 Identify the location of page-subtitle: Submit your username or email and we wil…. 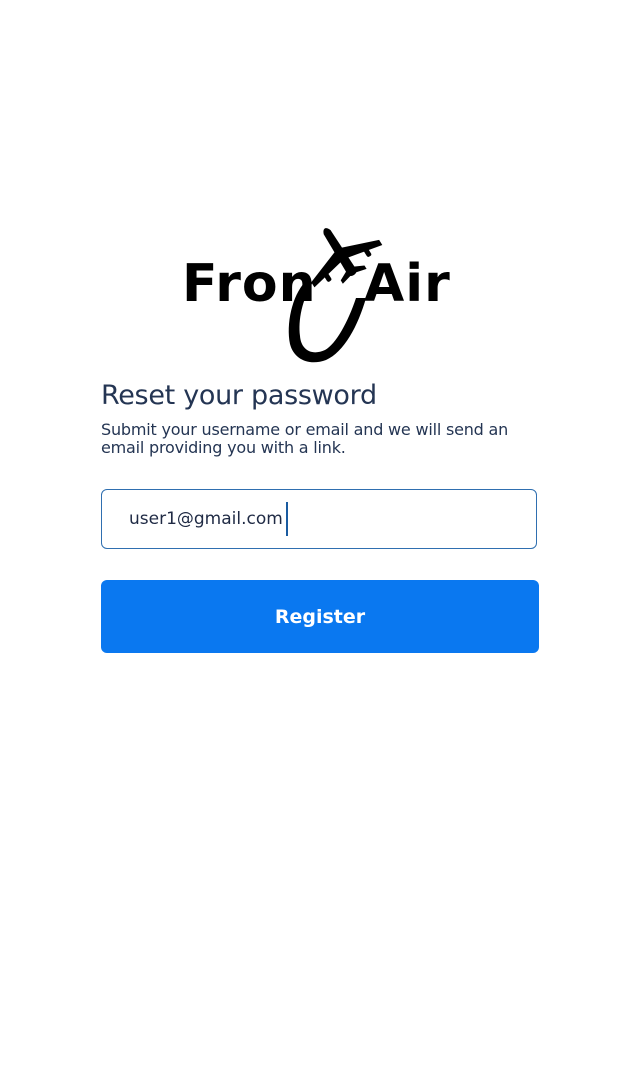
(305, 438).